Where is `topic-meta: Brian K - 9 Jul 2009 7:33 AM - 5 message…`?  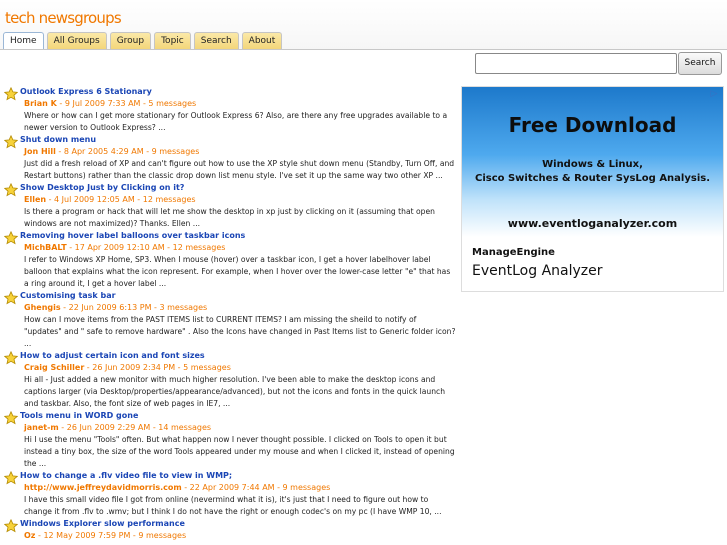 topic-meta: Brian K - 9 Jul 2009 7:33 AM - 5 message… is located at coordinates (237, 104).